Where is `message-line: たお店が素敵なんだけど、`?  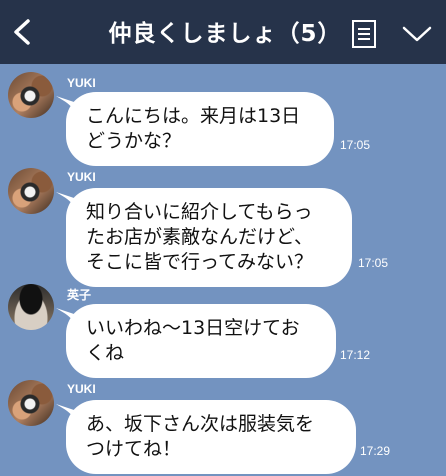
message-line: たお店が素敵なんだけど、 is located at coordinates (200, 237).